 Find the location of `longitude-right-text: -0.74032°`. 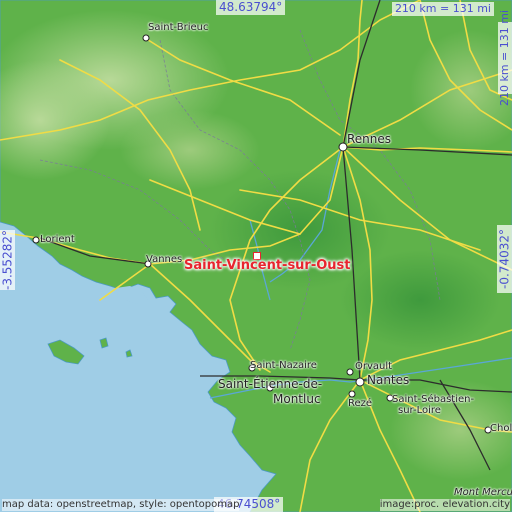

longitude-right-text: -0.74032° is located at coordinates (504, 259).